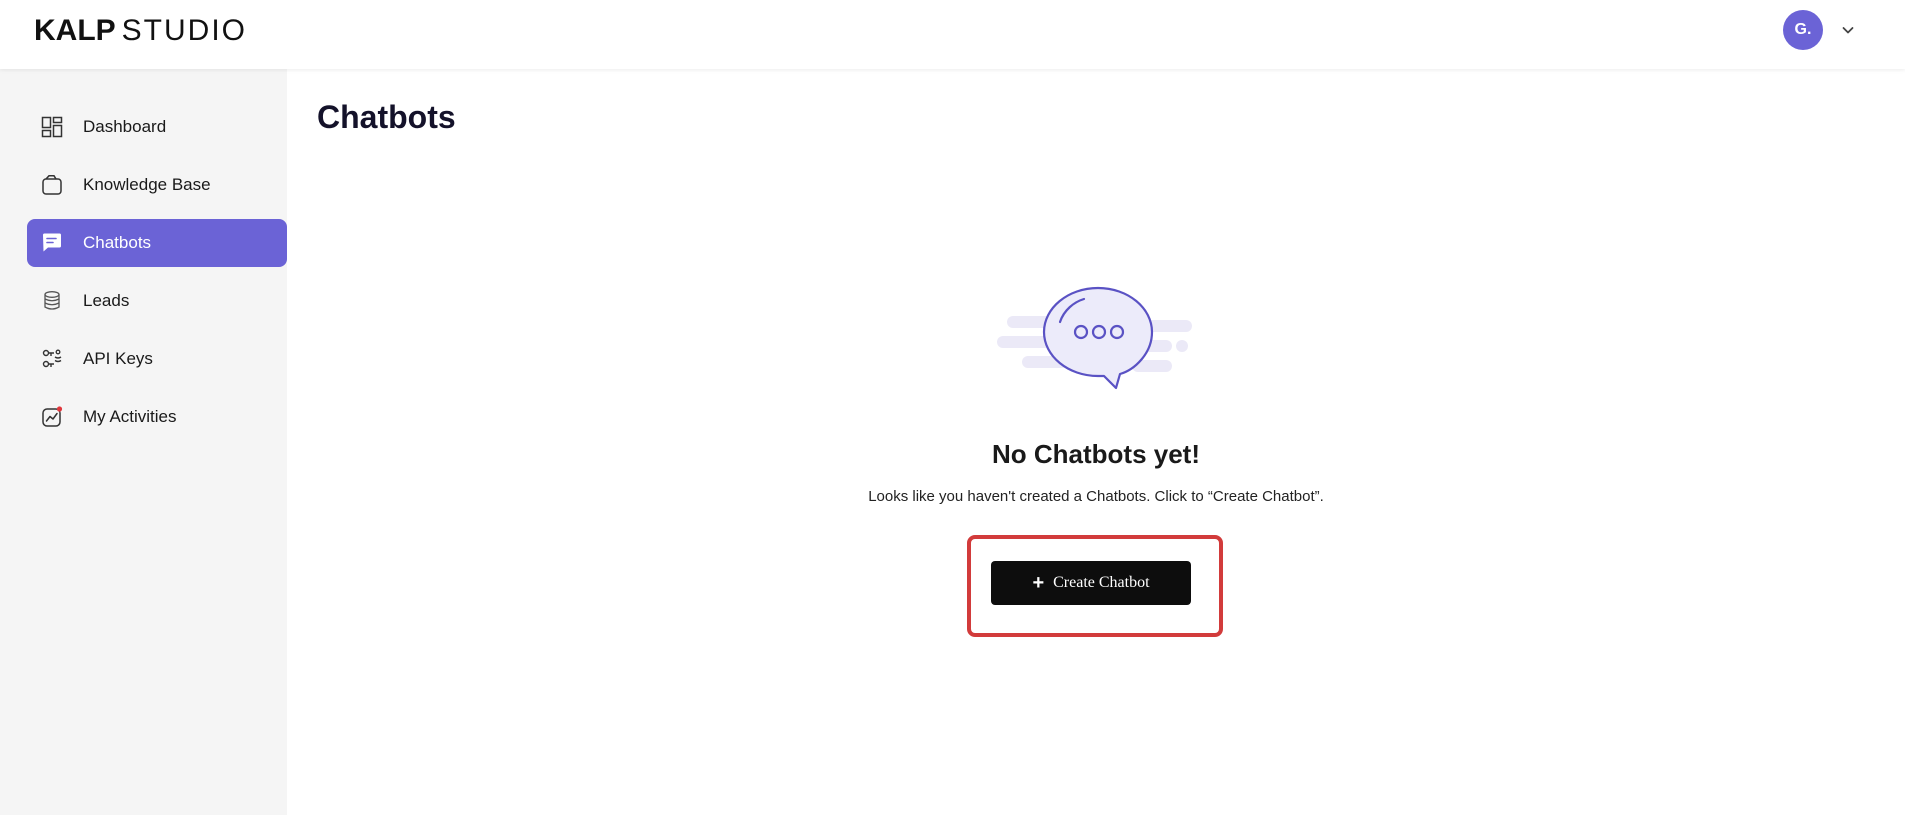 This screenshot has height=815, width=1905. I want to click on create-chatbot-button: + Create Chatbot, so click(1091, 583).